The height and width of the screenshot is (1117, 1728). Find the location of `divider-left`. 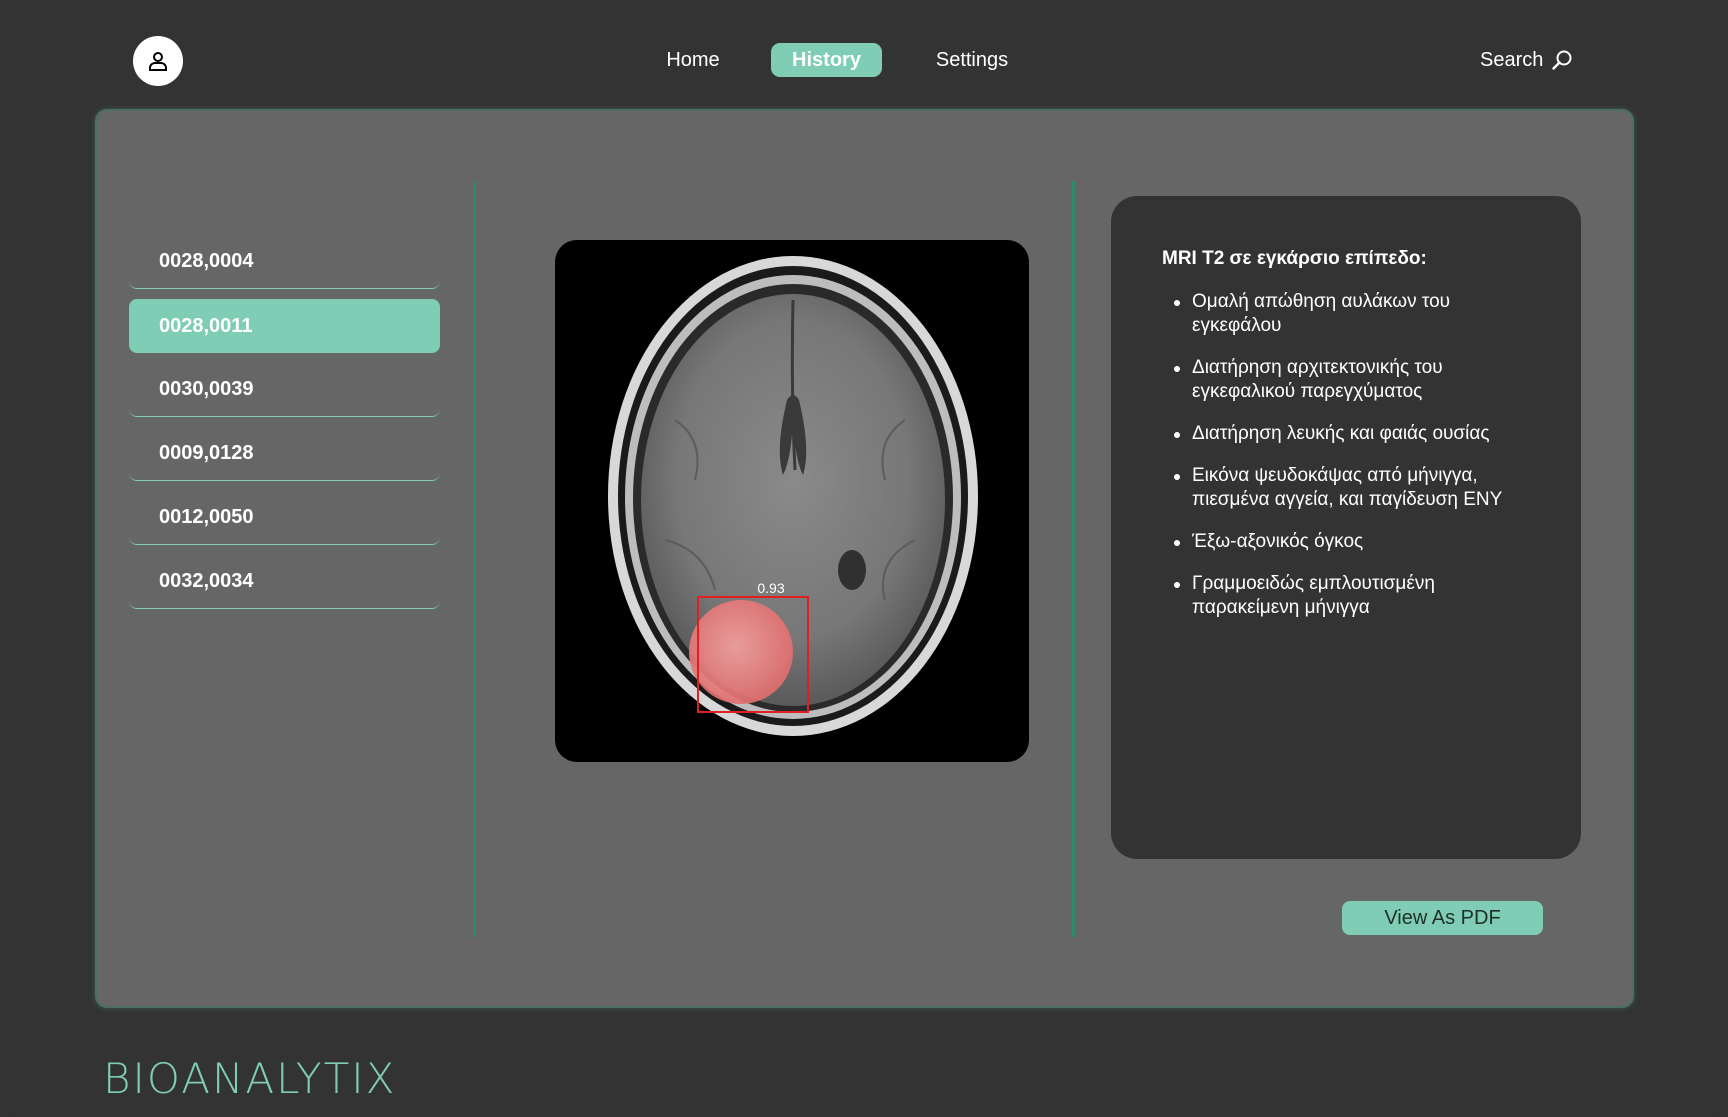

divider-left is located at coordinates (474, 559).